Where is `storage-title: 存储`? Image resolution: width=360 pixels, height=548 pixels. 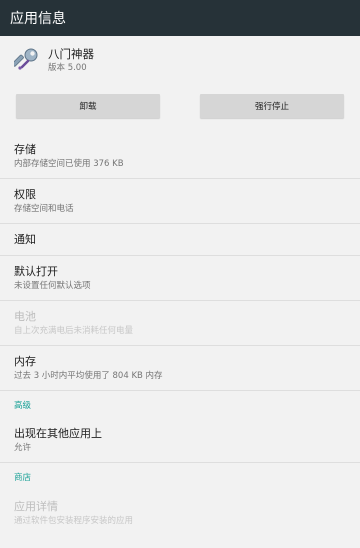 storage-title: 存储 is located at coordinates (25, 149).